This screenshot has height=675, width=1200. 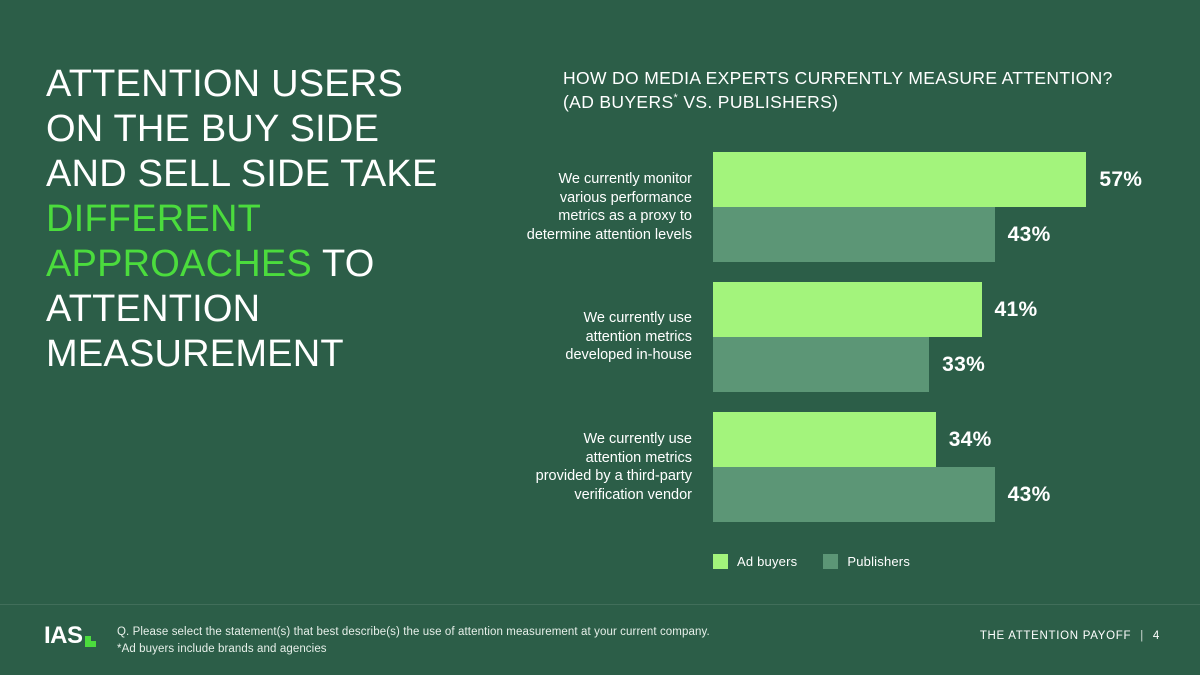 I want to click on bar-category-label-line: verification vendor, so click(x=633, y=494).